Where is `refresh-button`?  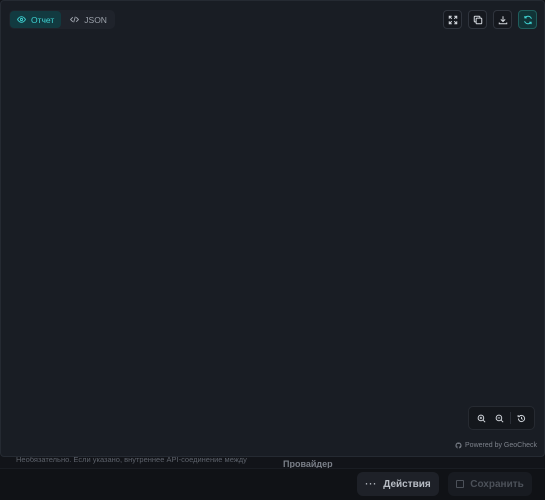 refresh-button is located at coordinates (527, 19).